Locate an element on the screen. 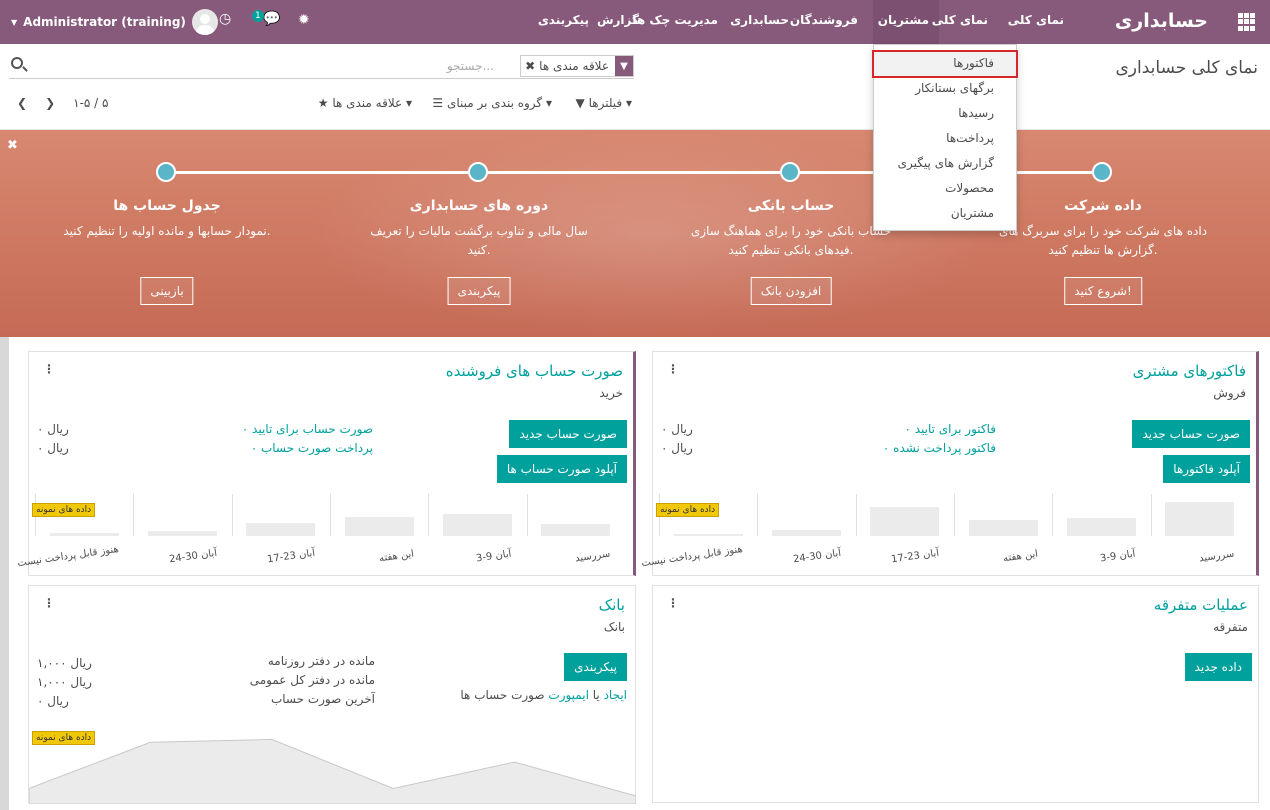 The image size is (1270, 810). pager-value: ۱-۵ / ۵ is located at coordinates (90, 103).